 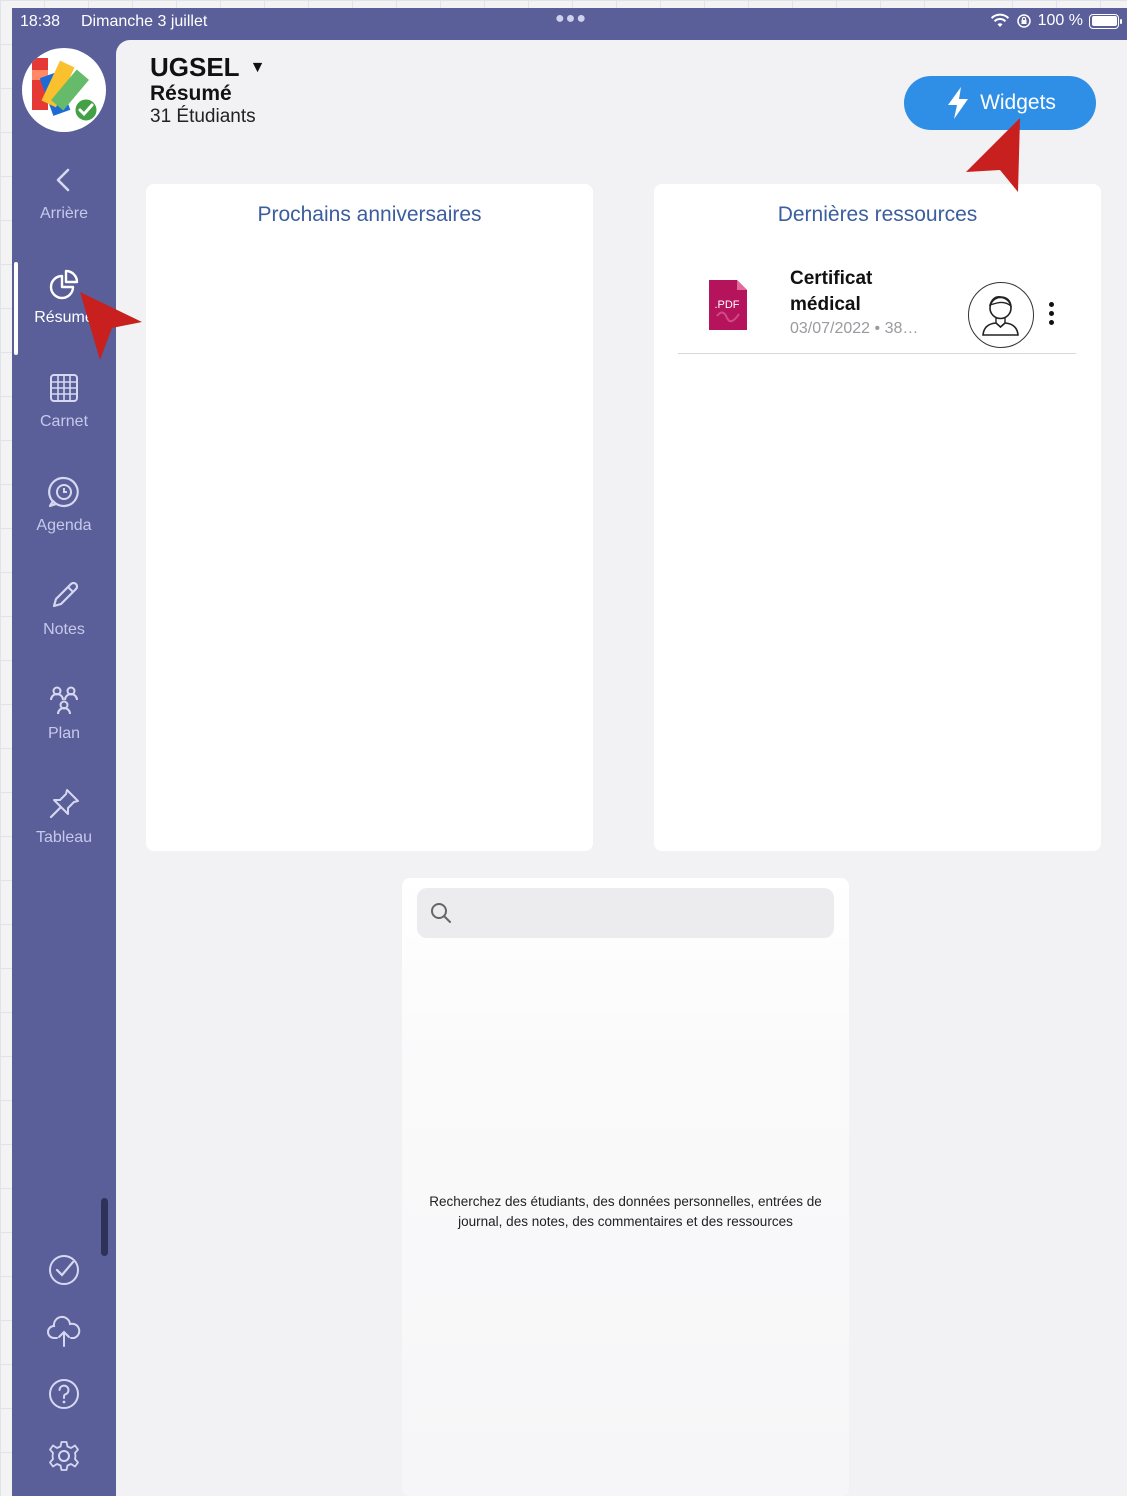 What do you see at coordinates (104, 1227) in the screenshot?
I see `sidebar-scrollbar` at bounding box center [104, 1227].